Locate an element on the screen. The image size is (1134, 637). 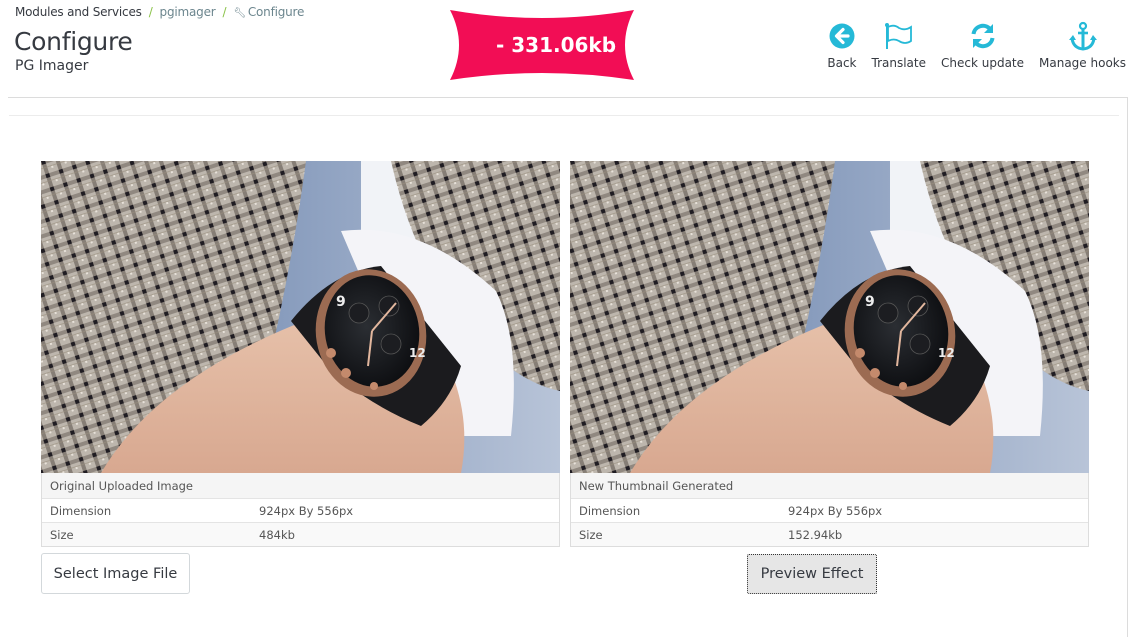
wrench-icon: 🔧︎ is located at coordinates (239, 13).